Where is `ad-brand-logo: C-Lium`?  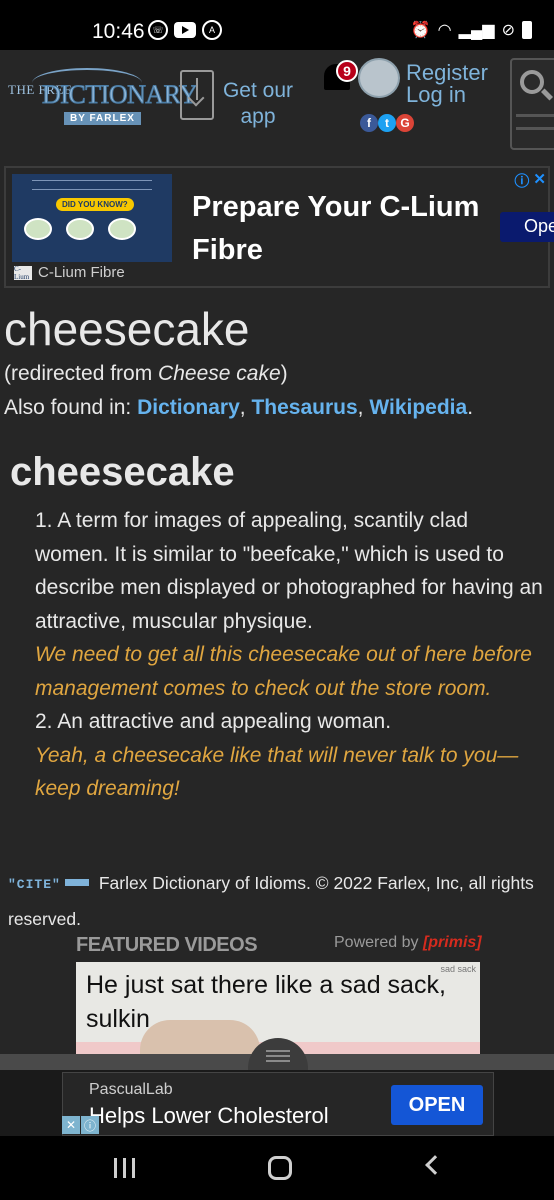 ad-brand-logo: C-Lium is located at coordinates (23, 273).